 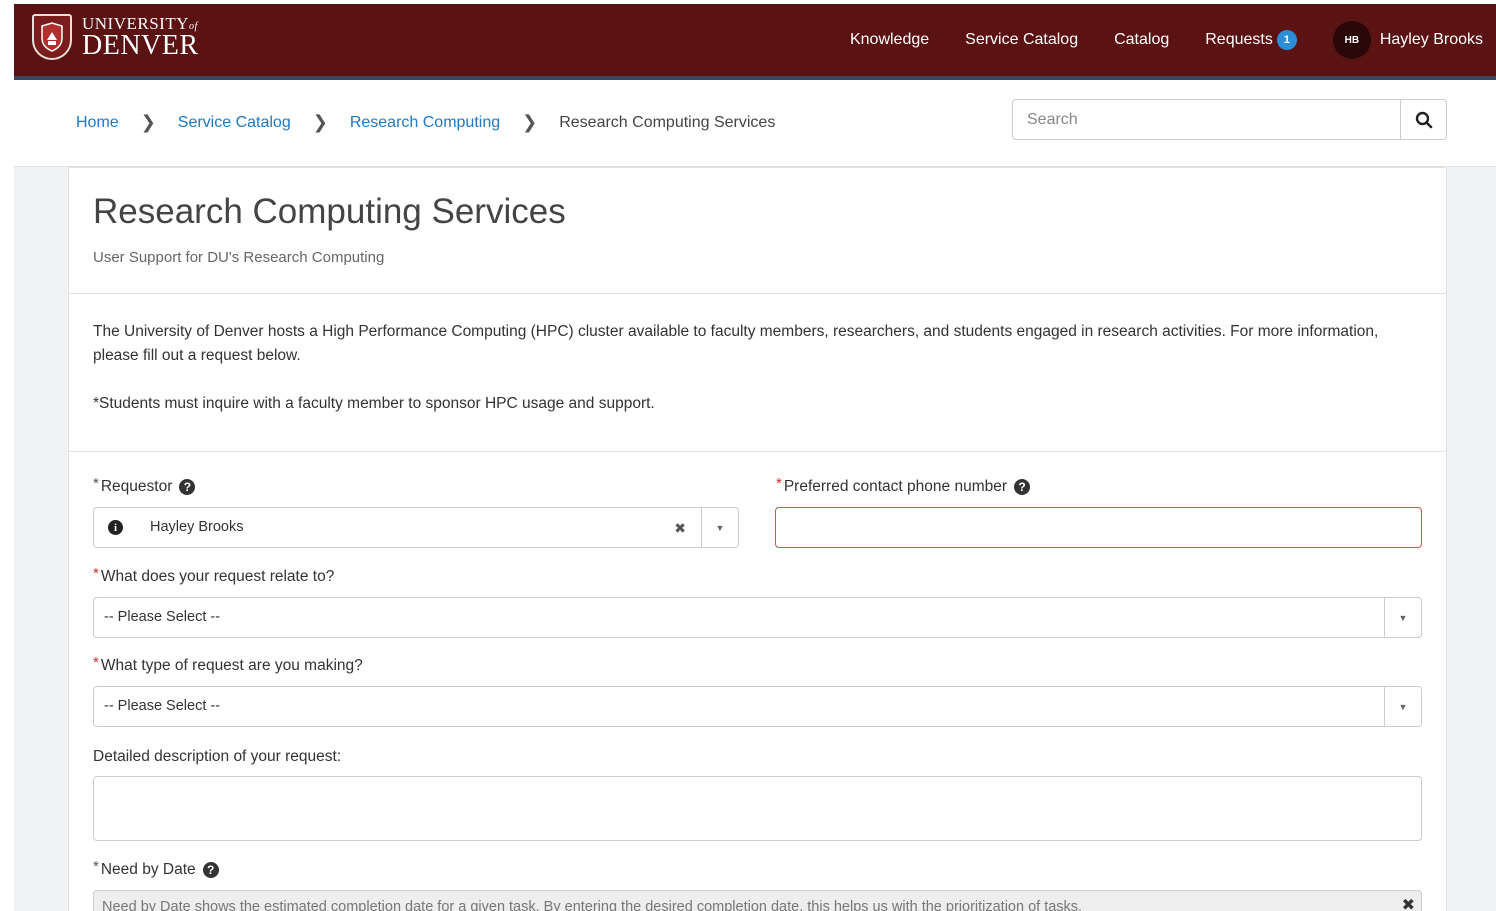 I want to click on user-name: Hayley Brooks, so click(x=1431, y=39).